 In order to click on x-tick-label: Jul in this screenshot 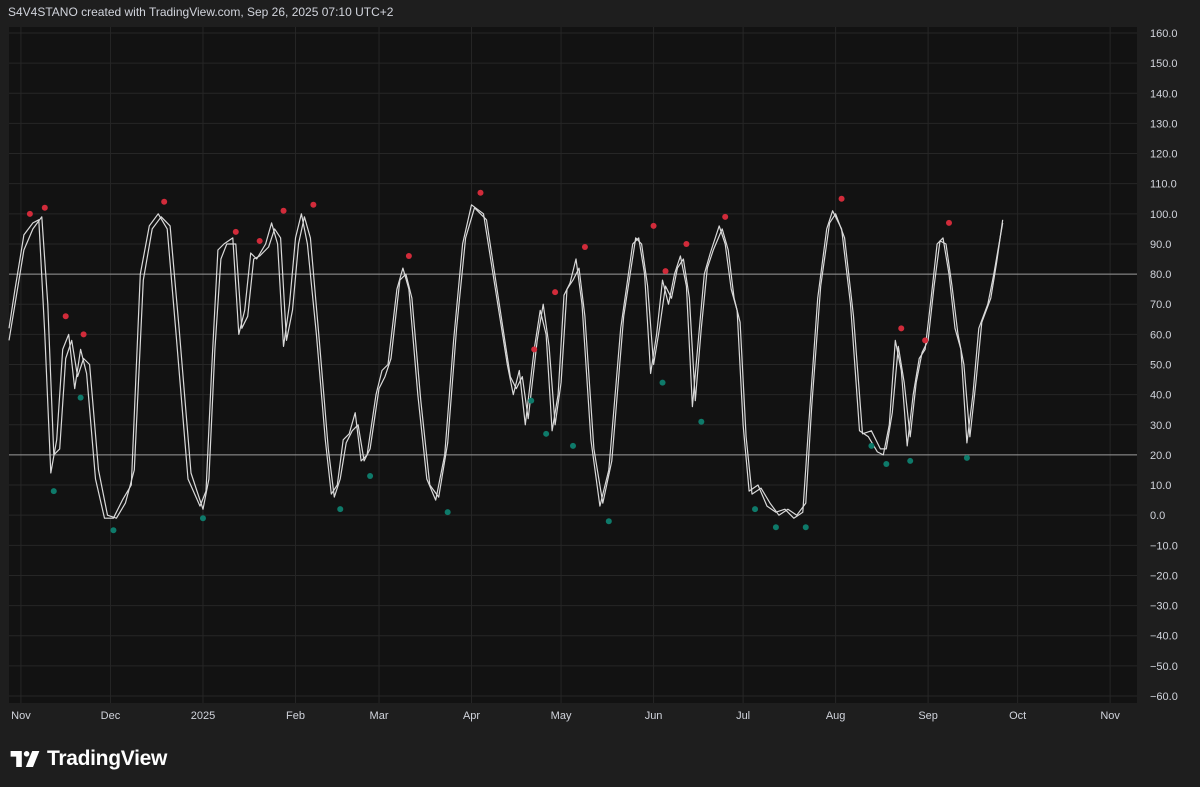, I will do `click(743, 716)`.